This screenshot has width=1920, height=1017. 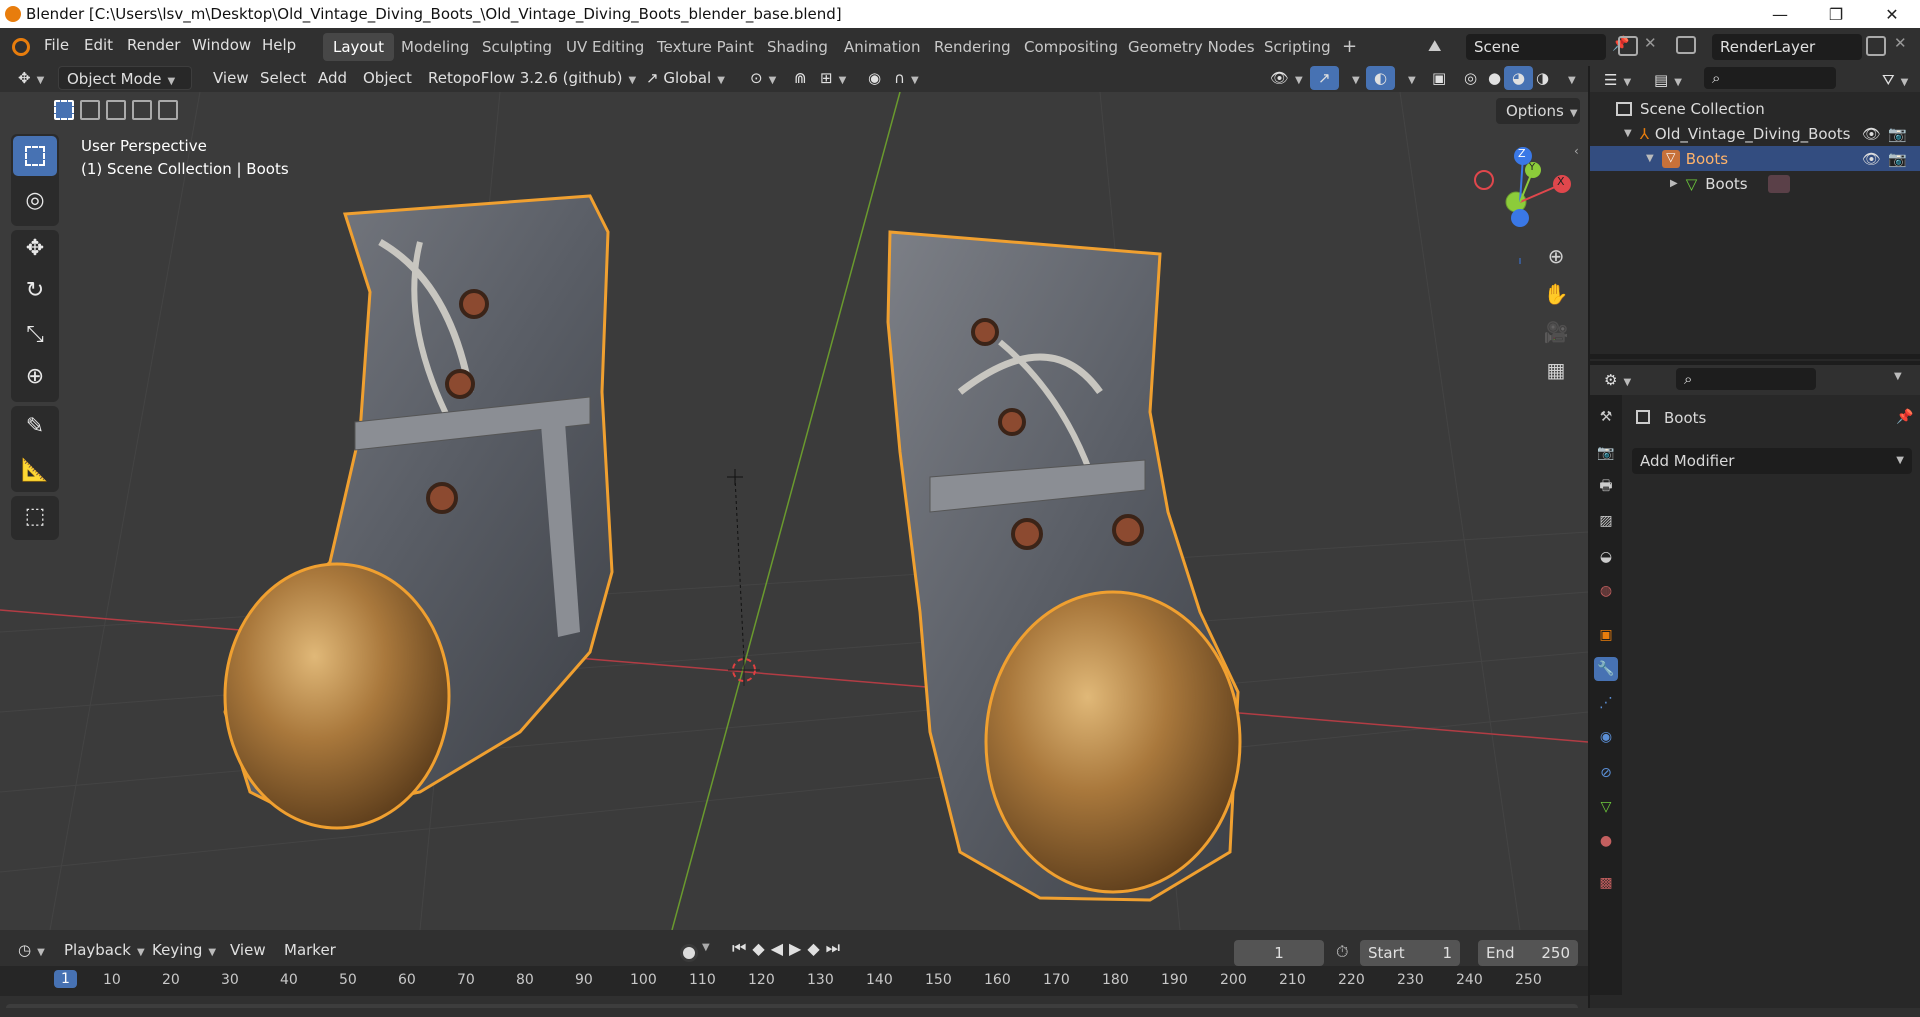 I want to click on tab-rendering: Rendering, so click(x=972, y=47).